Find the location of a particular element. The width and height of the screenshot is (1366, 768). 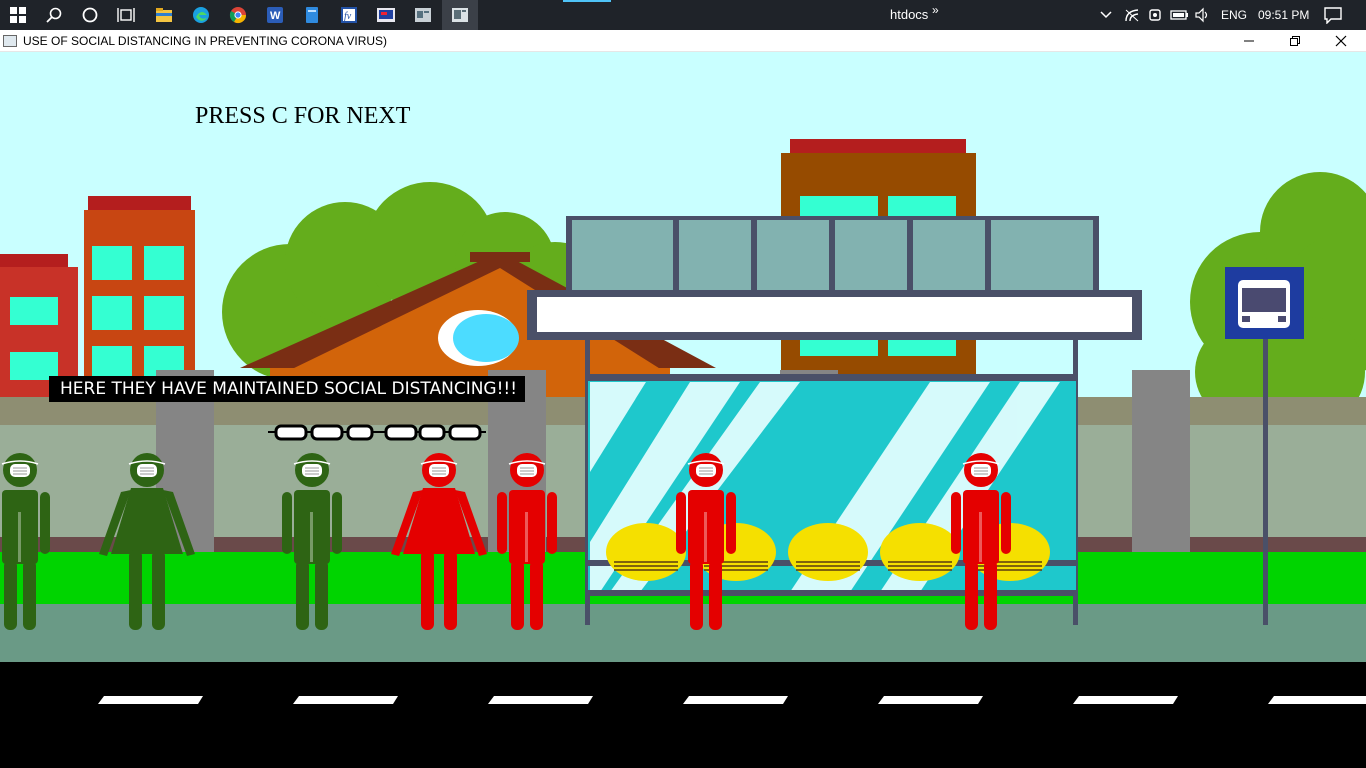

restore-icon is located at coordinates (1295, 41).